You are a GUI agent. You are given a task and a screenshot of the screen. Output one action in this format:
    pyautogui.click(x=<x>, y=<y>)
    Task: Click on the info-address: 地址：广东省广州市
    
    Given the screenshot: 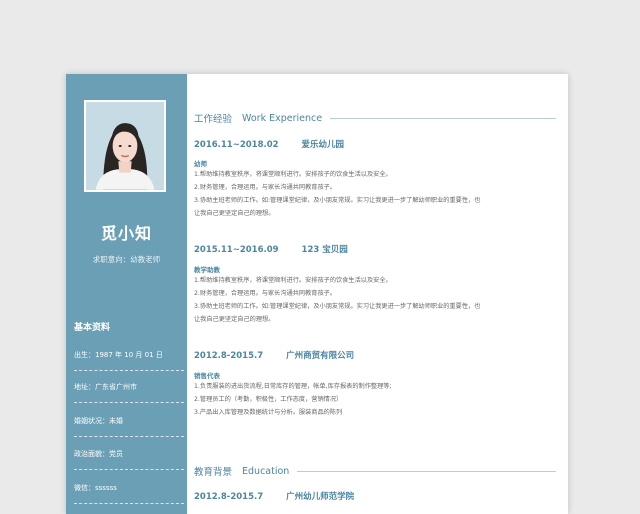 What is the action you would take?
    pyautogui.click(x=129, y=392)
    